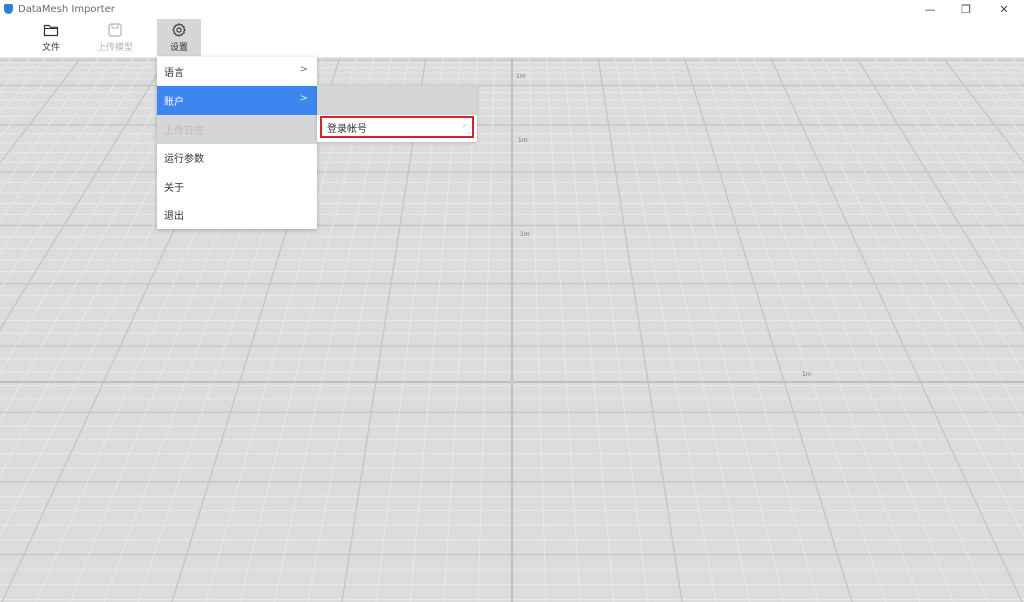 This screenshot has width=1024, height=602. What do you see at coordinates (115, 30) in the screenshot?
I see `save-icon` at bounding box center [115, 30].